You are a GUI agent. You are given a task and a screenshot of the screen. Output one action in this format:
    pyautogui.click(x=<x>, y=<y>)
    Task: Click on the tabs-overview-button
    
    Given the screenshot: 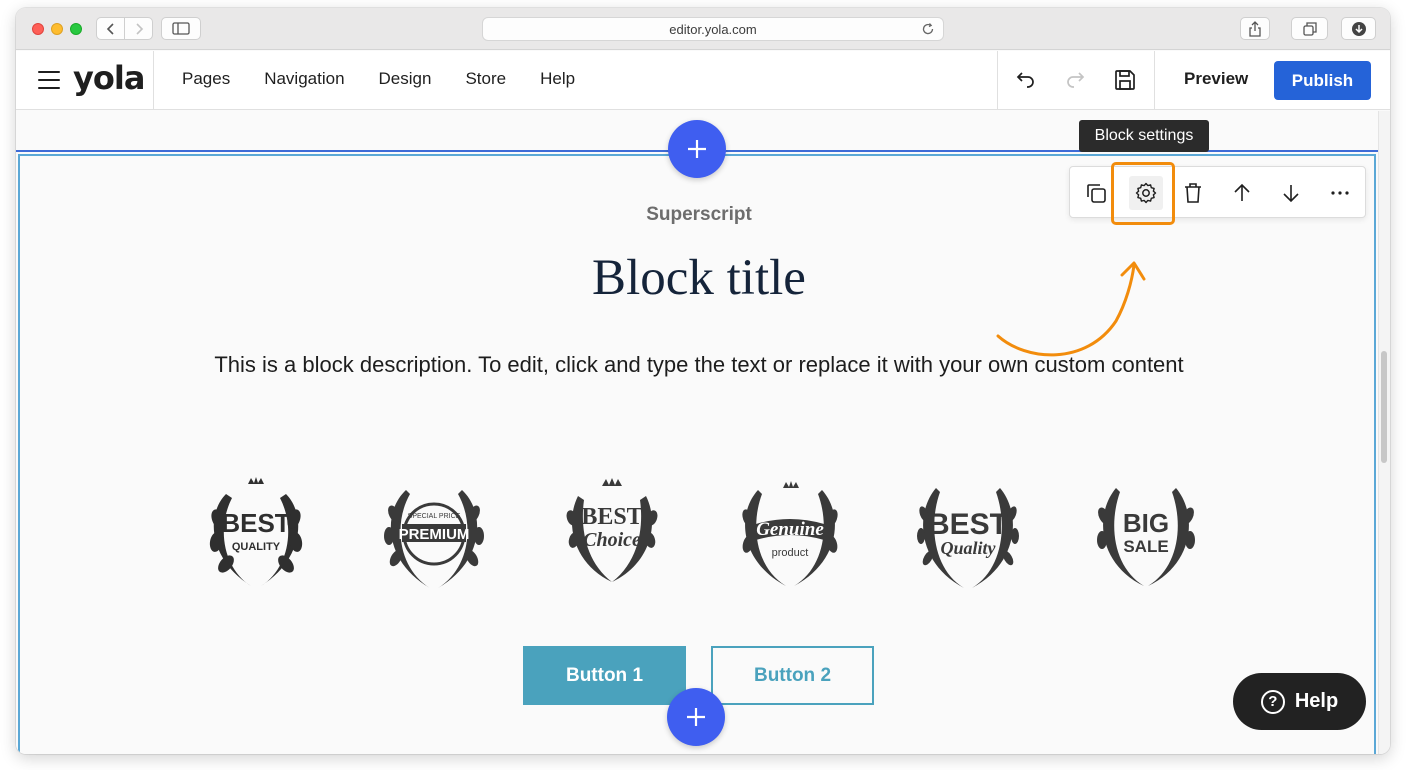 What is the action you would take?
    pyautogui.click(x=1309, y=28)
    